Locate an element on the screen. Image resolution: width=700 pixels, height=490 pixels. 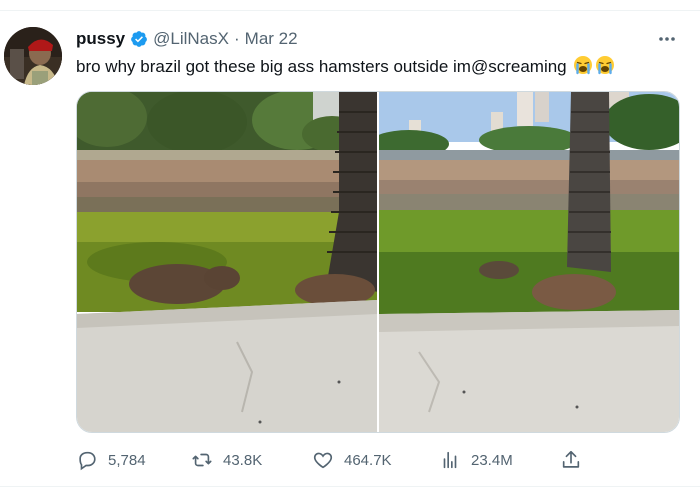
like-count: 464.7K is located at coordinates (368, 460).